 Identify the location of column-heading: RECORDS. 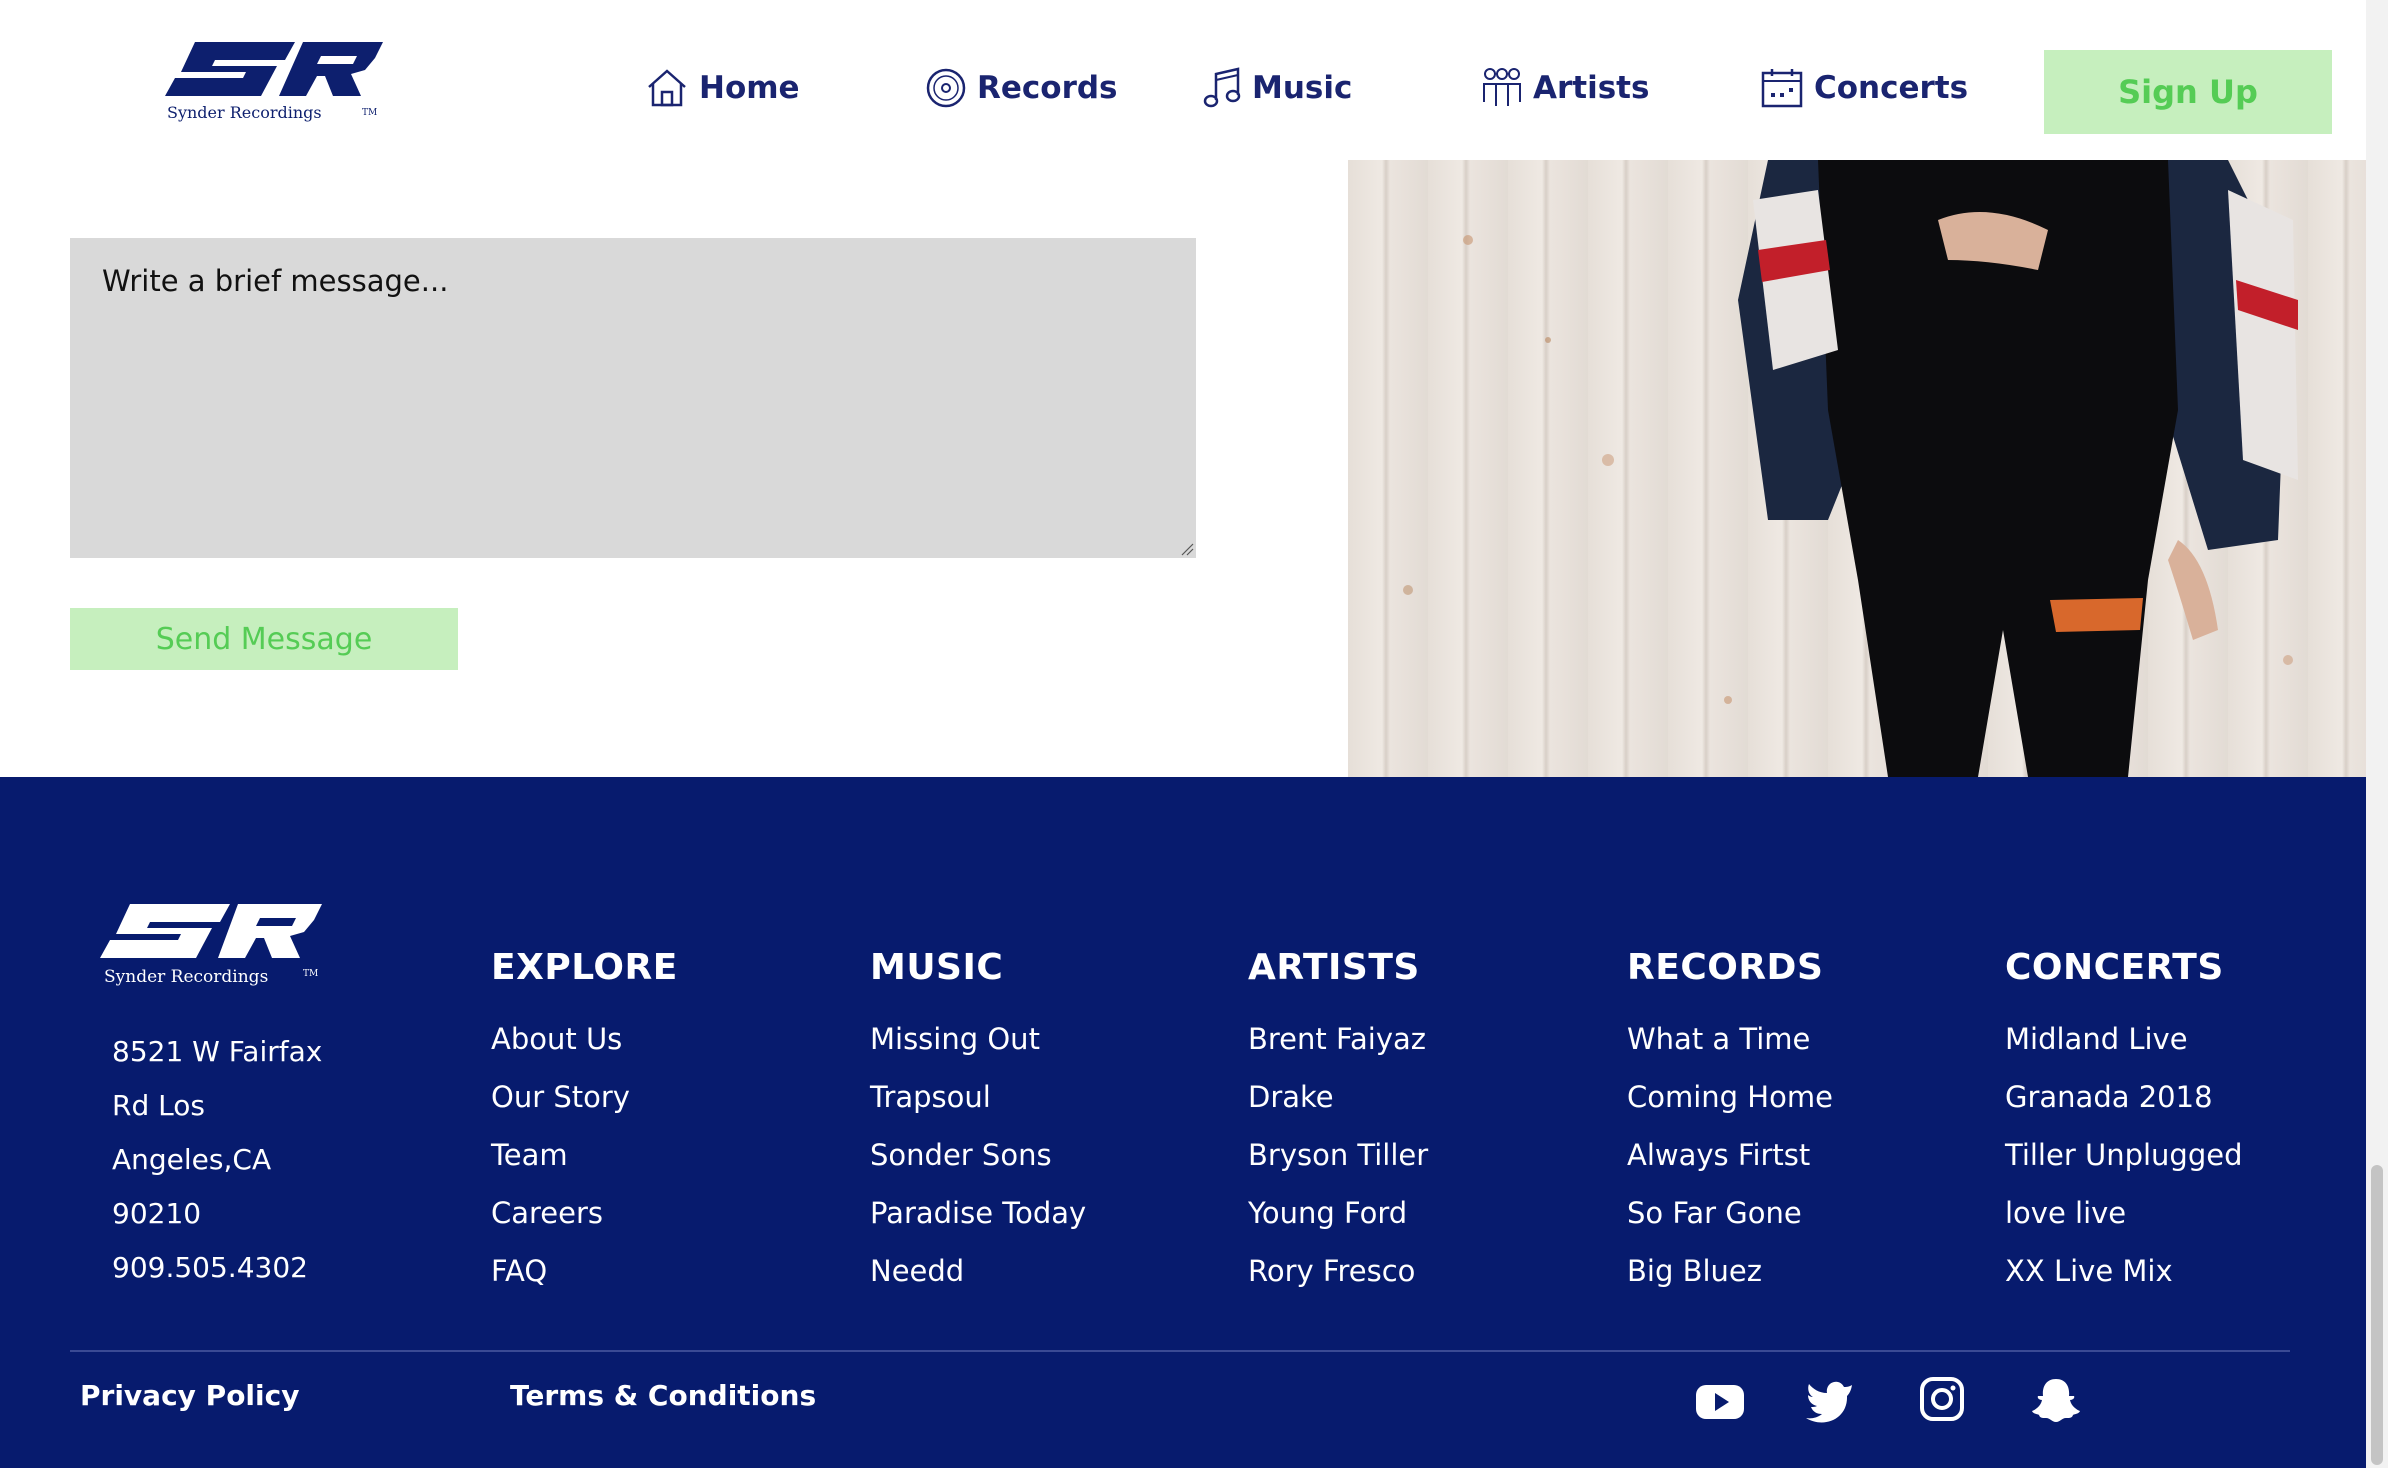
(1725, 967).